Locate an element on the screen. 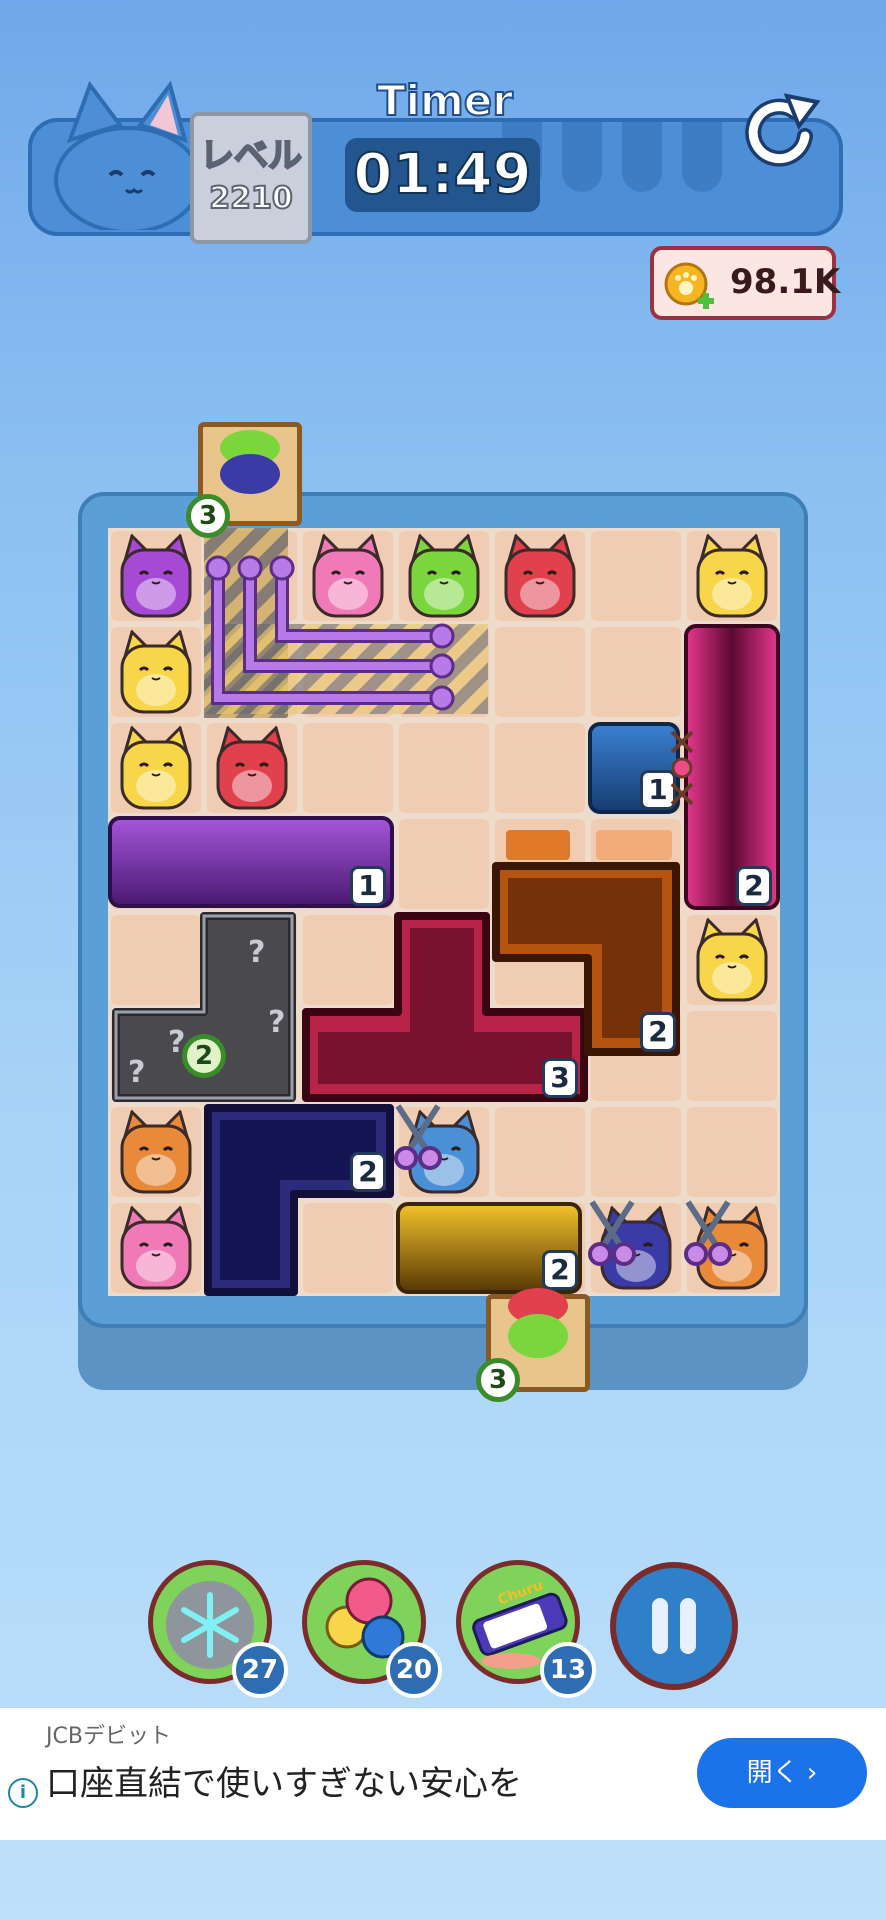 This screenshot has width=886, height=1920. blue-cat-mascot-icon is located at coordinates (127, 155).